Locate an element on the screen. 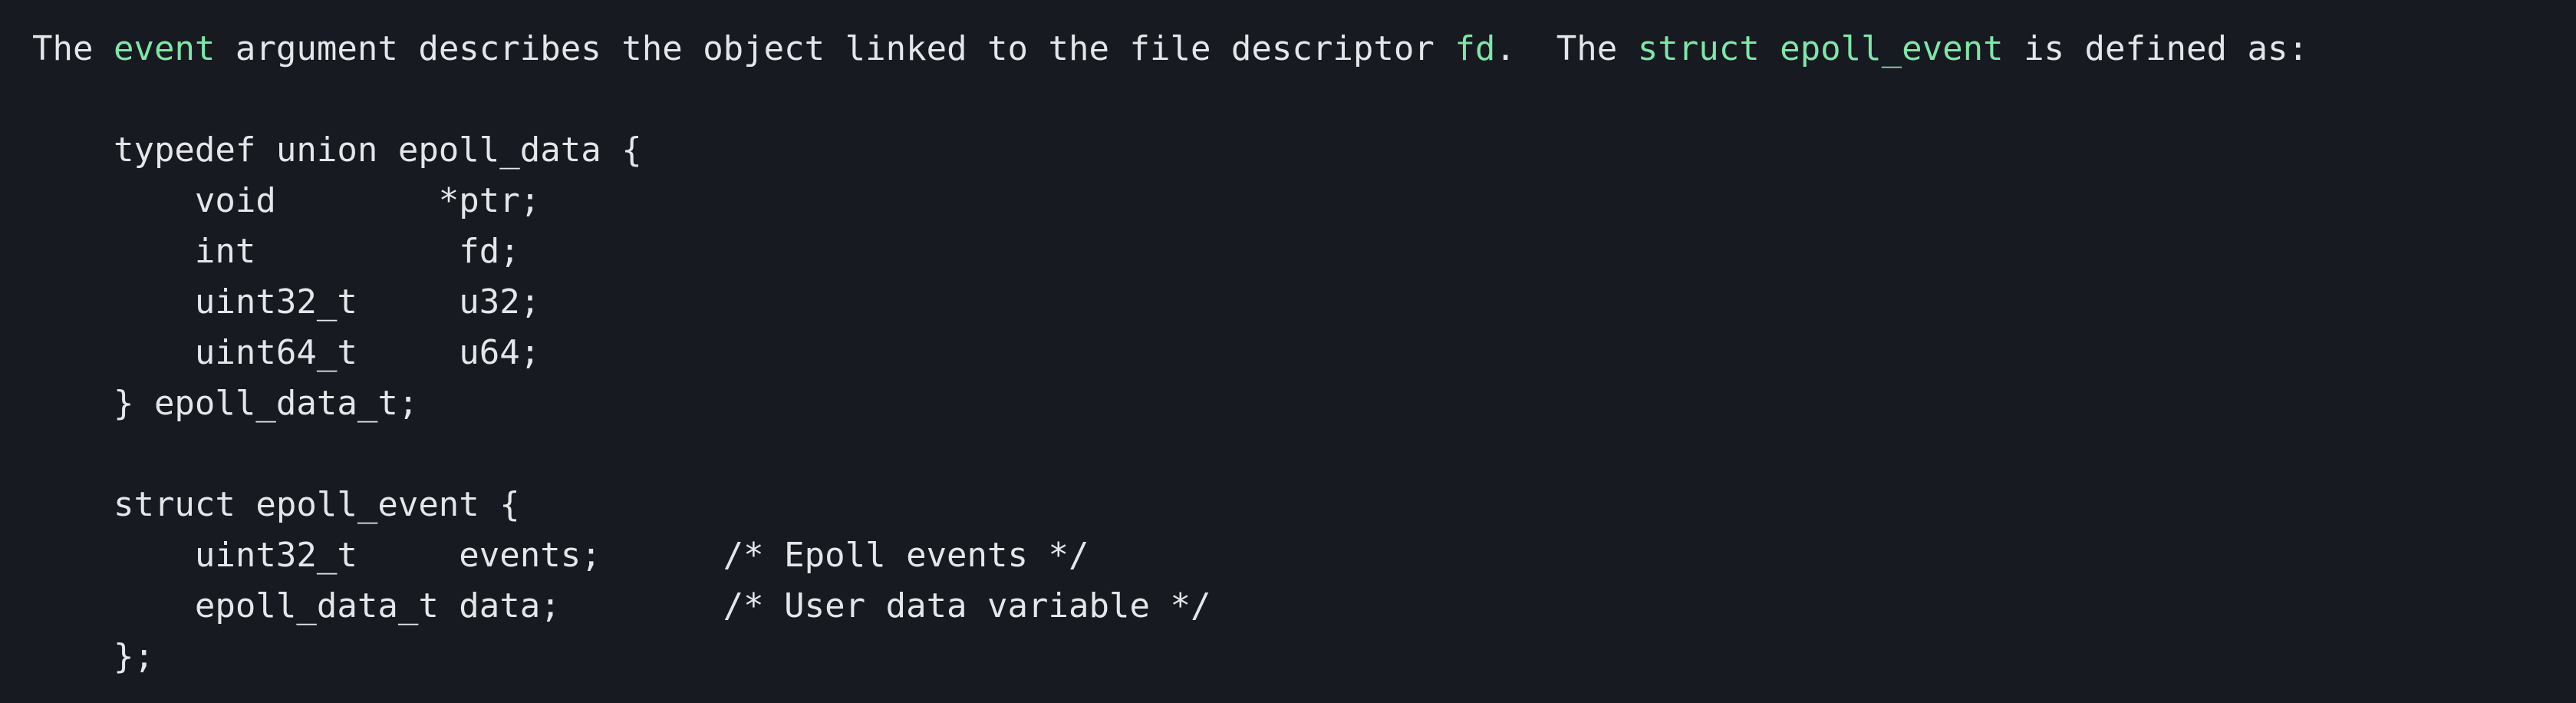  code-union-fd: int fd; is located at coordinates (276, 252).